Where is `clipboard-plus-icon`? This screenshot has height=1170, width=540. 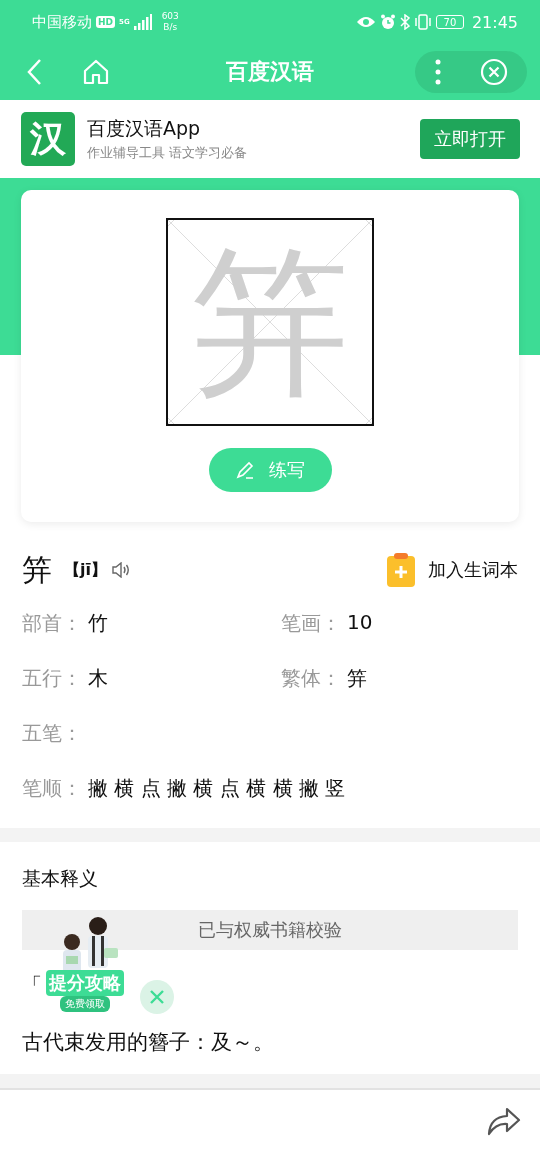
clipboard-plus-icon is located at coordinates (401, 570).